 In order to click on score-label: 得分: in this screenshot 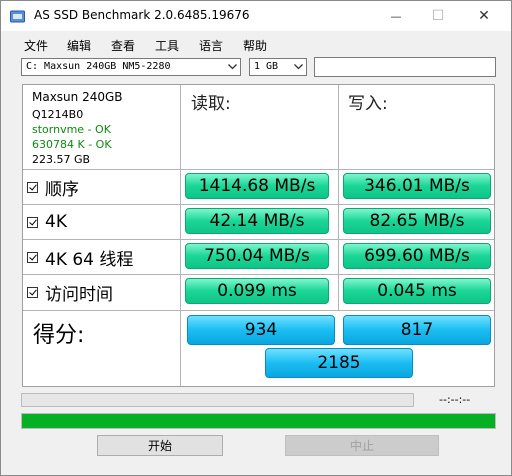, I will do `click(59, 335)`.